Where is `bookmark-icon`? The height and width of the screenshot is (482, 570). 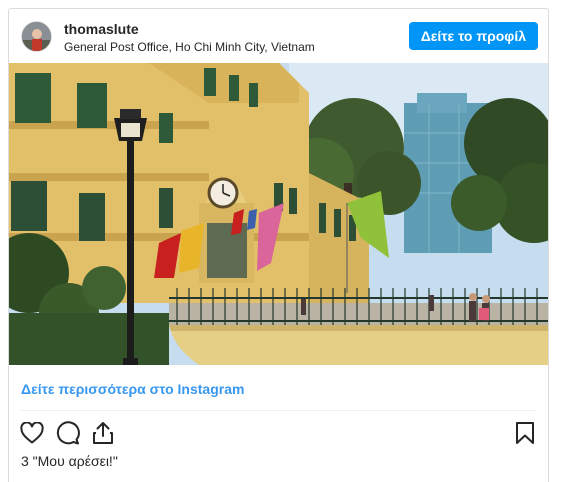 bookmark-icon is located at coordinates (525, 433).